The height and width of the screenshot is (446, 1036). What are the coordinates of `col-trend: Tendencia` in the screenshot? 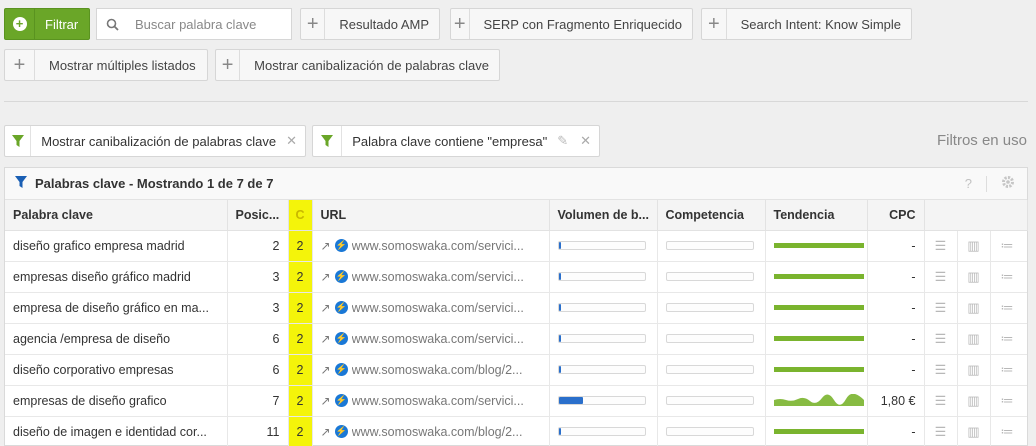 It's located at (816, 215).